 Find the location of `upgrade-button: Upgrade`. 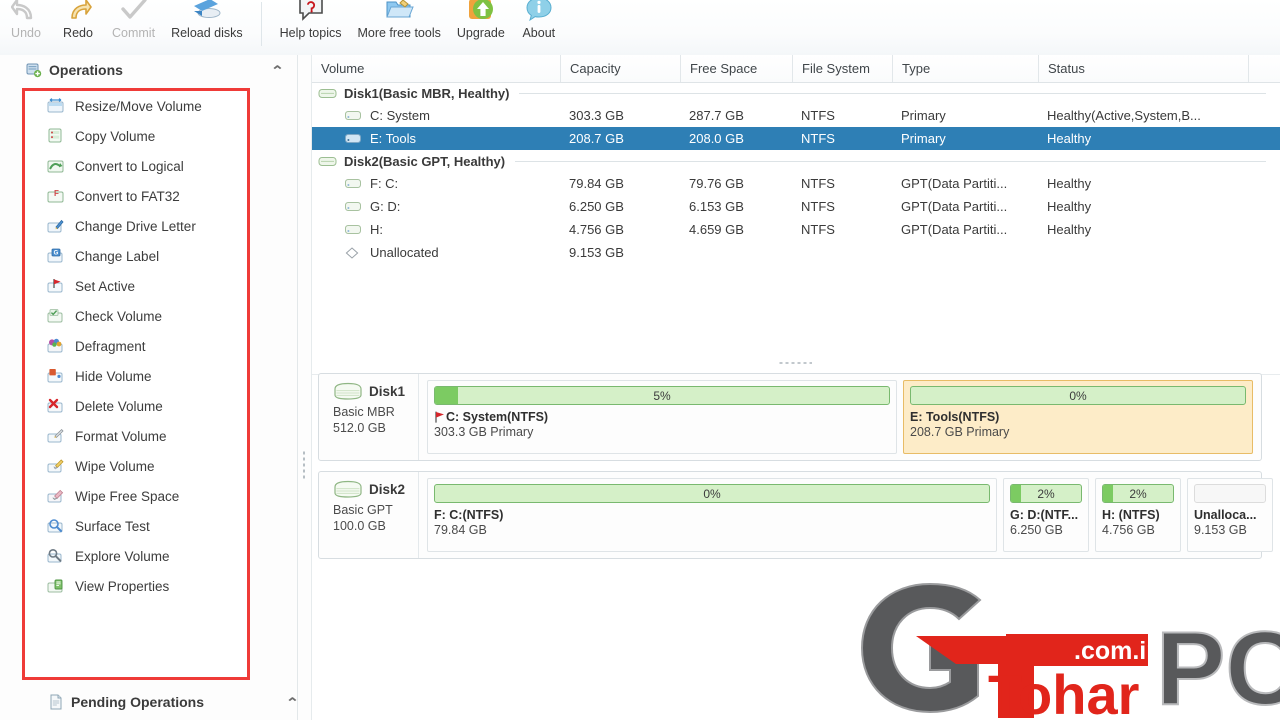

upgrade-button: Upgrade is located at coordinates (481, 26).